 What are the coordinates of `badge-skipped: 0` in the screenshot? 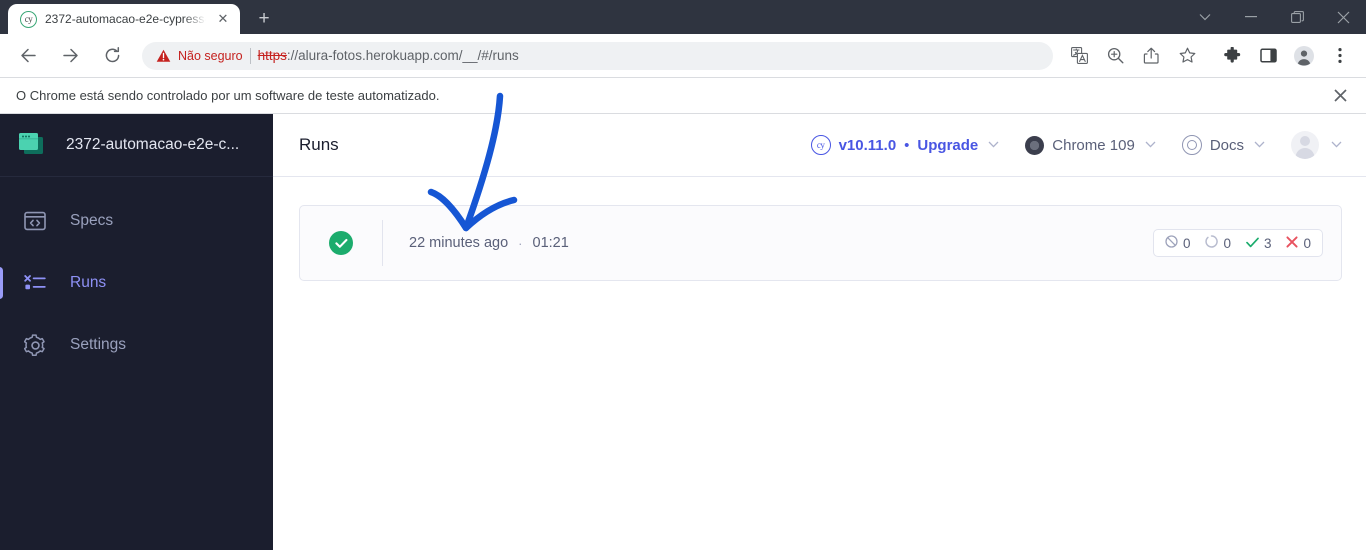 It's located at (1178, 243).